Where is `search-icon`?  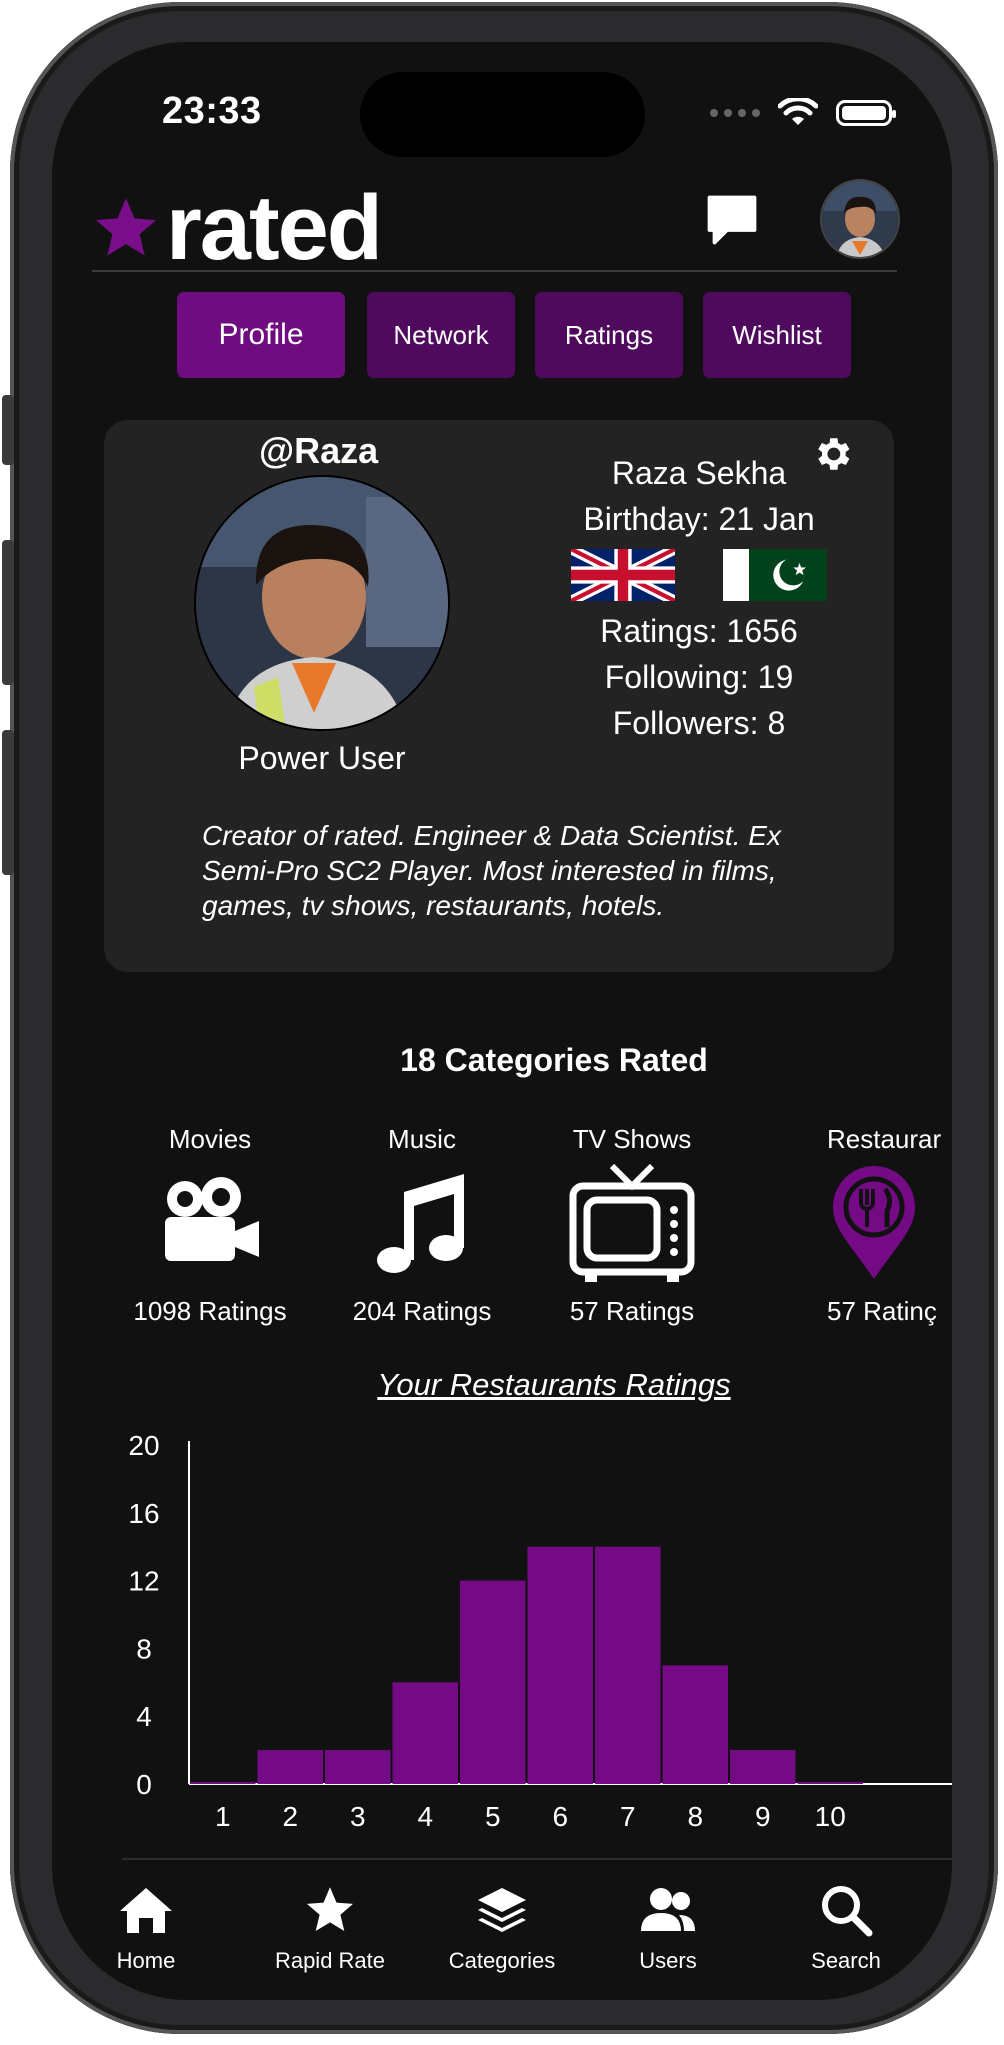 search-icon is located at coordinates (847, 1911).